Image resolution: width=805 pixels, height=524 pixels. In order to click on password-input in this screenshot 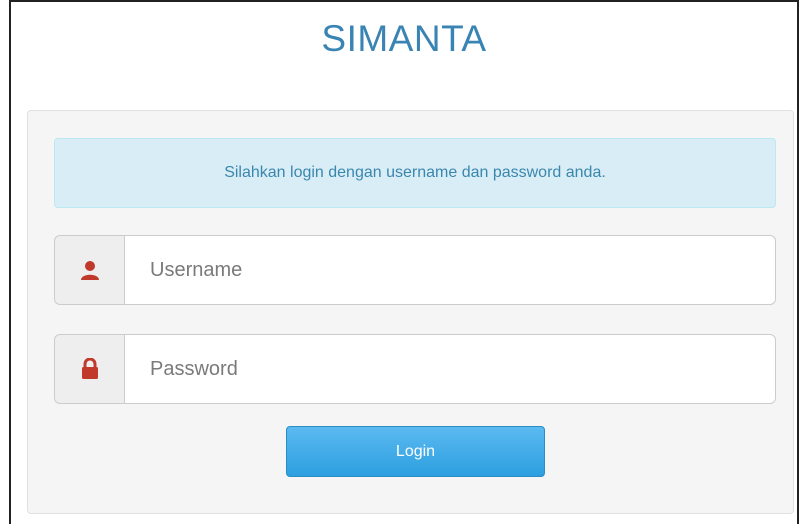, I will do `click(450, 369)`.